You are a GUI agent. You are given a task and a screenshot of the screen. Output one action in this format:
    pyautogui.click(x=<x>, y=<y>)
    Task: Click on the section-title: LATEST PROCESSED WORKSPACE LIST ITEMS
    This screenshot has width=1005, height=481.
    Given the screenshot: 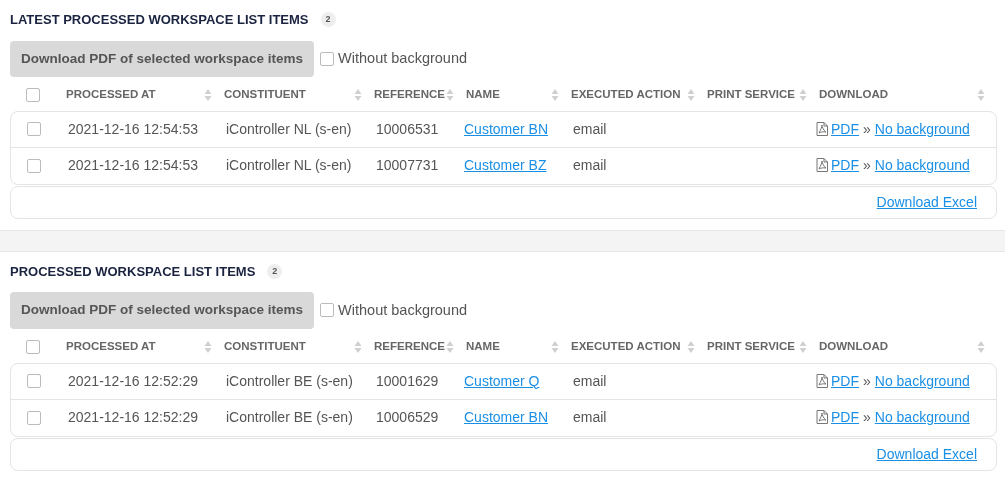 What is the action you would take?
    pyautogui.click(x=159, y=20)
    